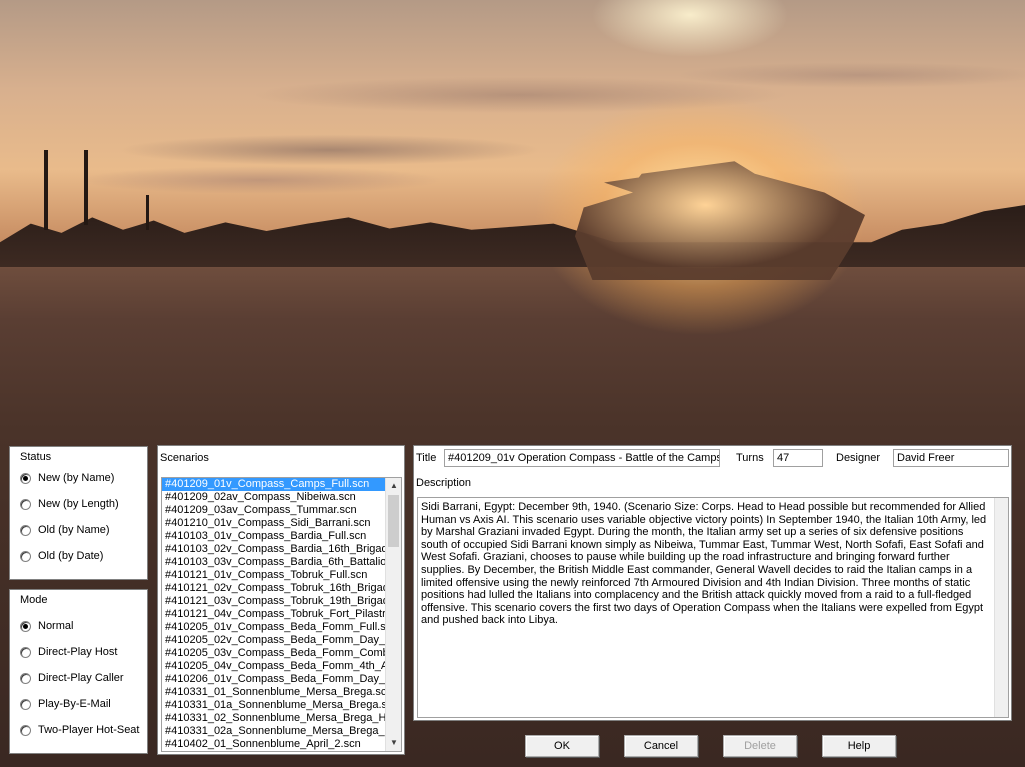 The height and width of the screenshot is (767, 1025). I want to click on scenario-list-item: #401210_01v_Compass_Sidi_Barrani.scn, so click(274, 523).